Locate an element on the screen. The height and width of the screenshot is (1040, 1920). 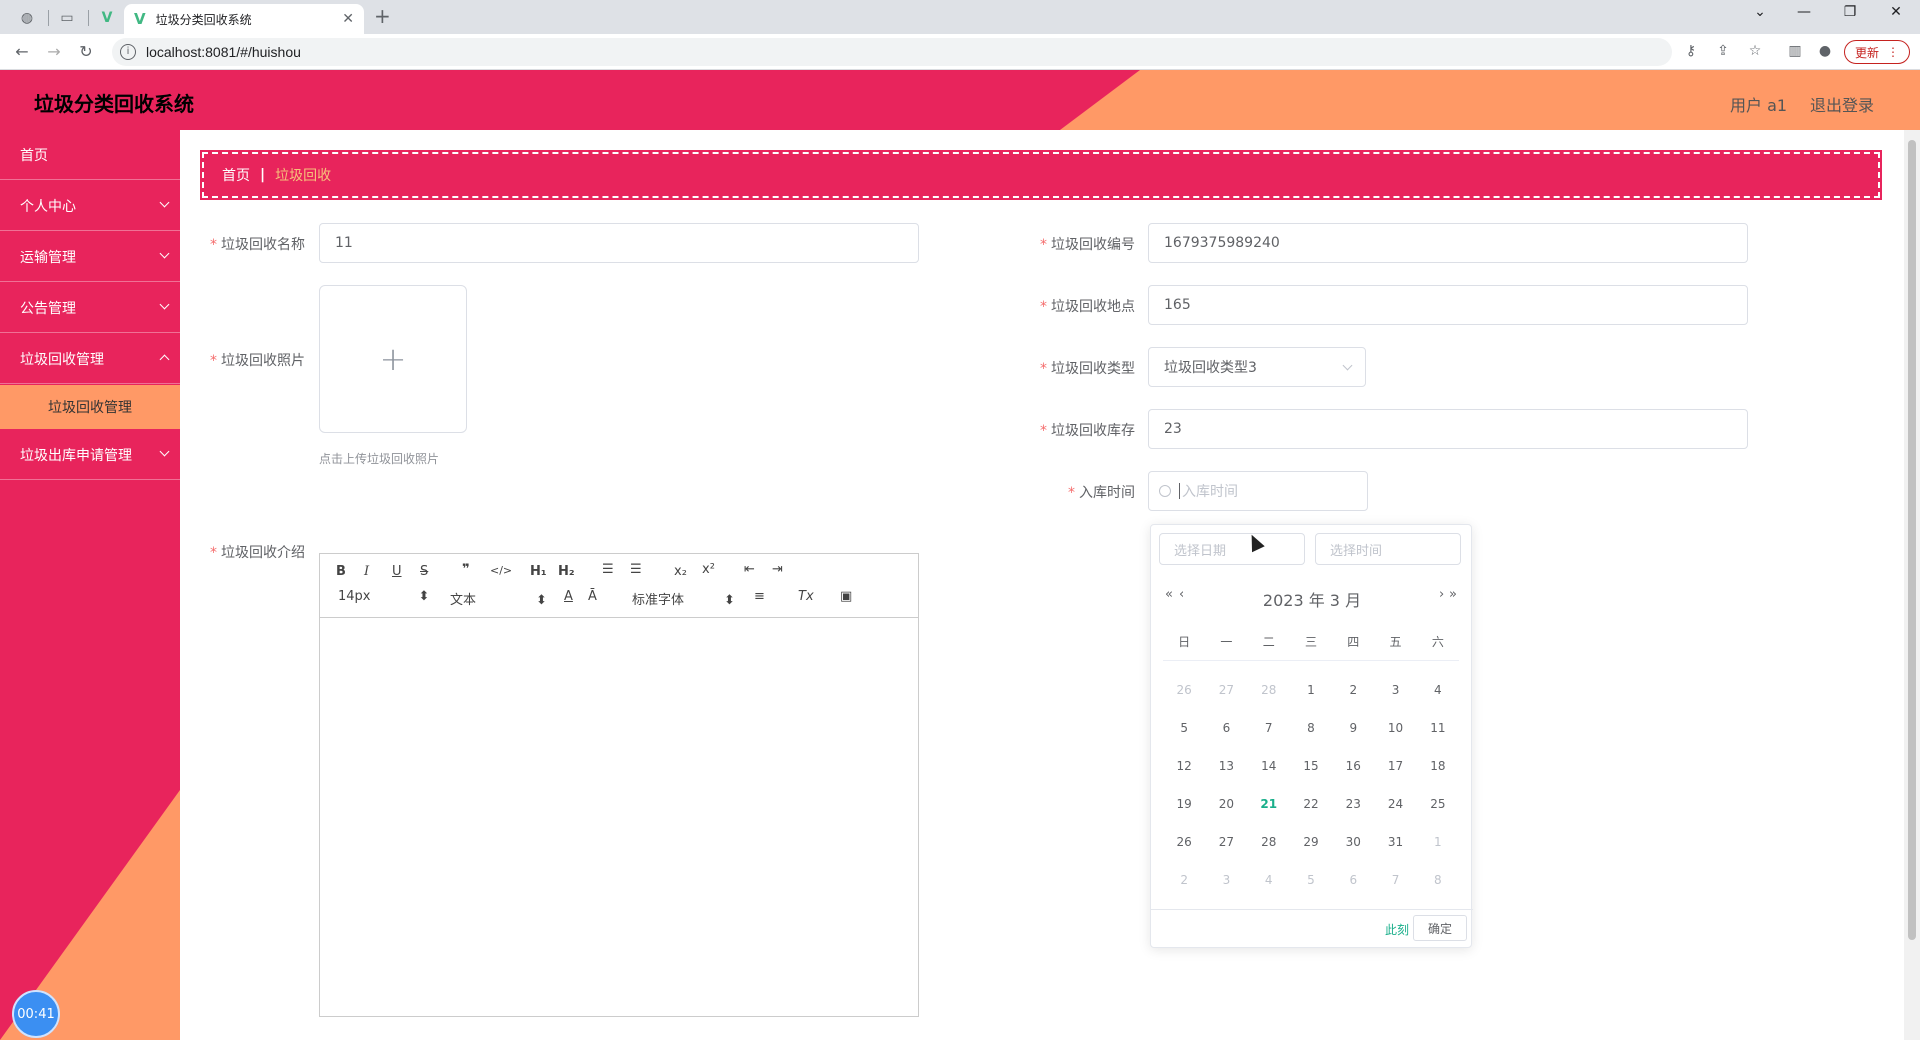
logout-link: 退出登录 is located at coordinates (1842, 104).